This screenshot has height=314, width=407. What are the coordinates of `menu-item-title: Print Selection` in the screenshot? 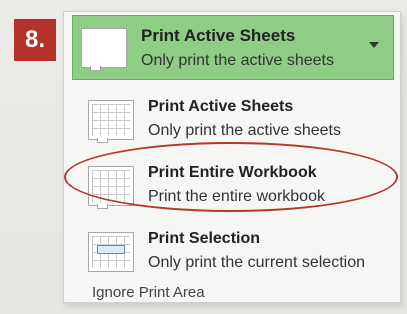 It's located at (204, 238).